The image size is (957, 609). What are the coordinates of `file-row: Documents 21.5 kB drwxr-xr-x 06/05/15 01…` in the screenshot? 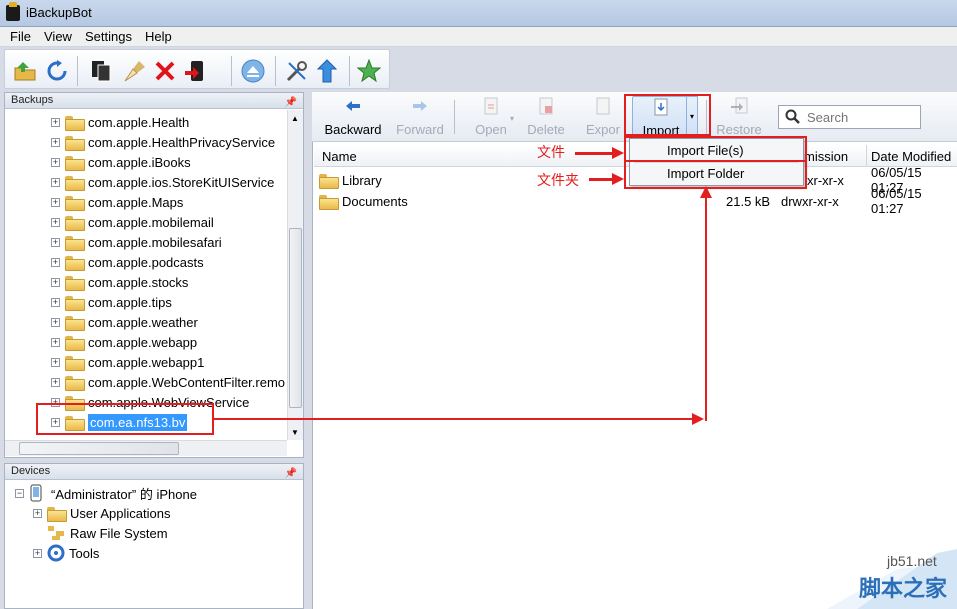 It's located at (638, 201).